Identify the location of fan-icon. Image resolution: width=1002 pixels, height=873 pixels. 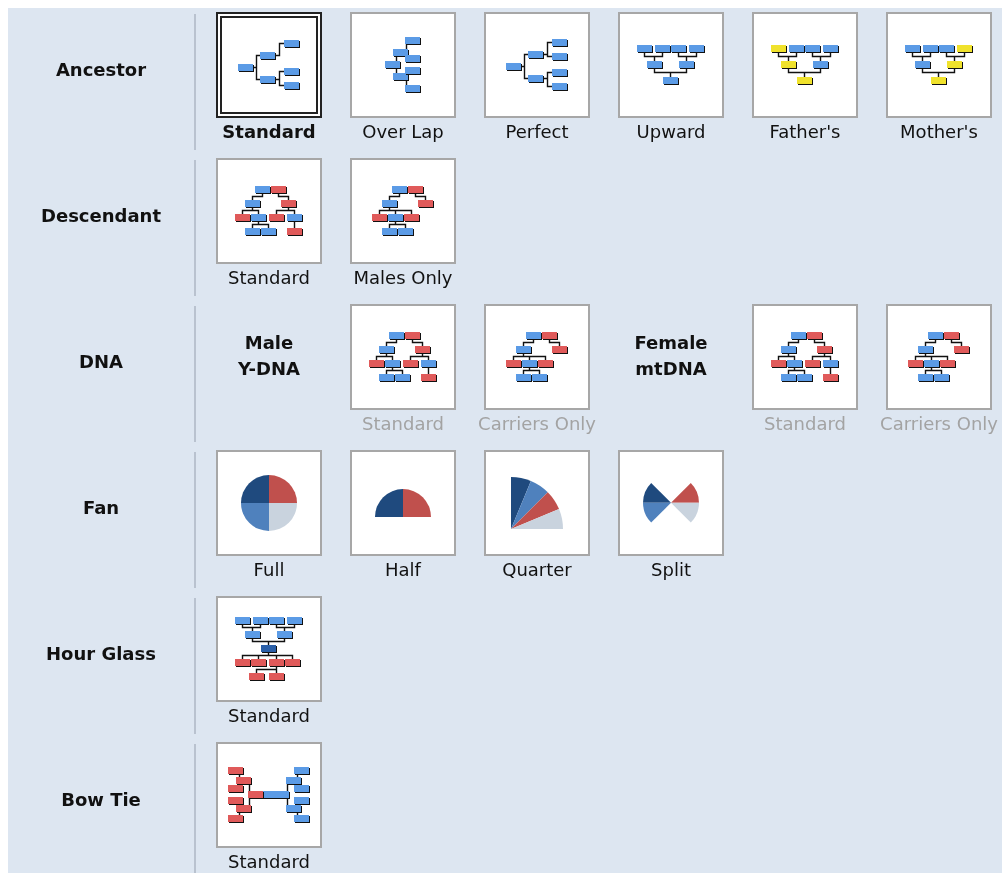
(537, 503).